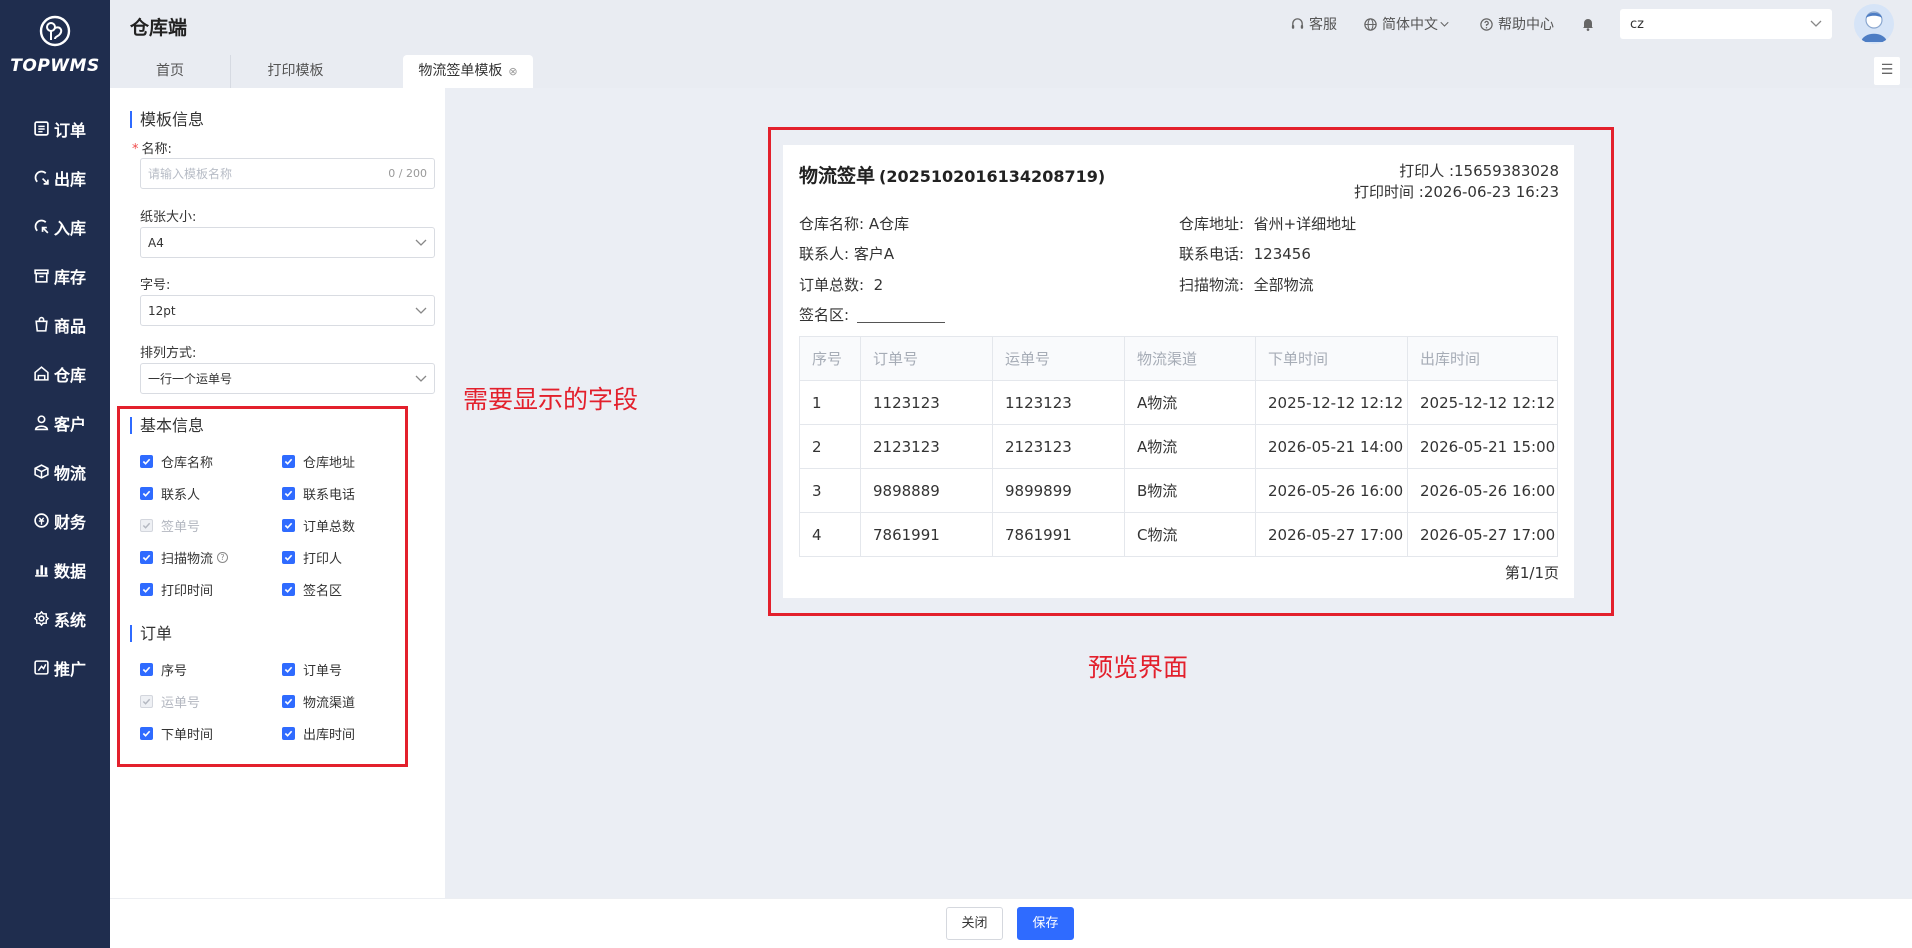 The height and width of the screenshot is (948, 1912). I want to click on globe-icon, so click(1370, 24).